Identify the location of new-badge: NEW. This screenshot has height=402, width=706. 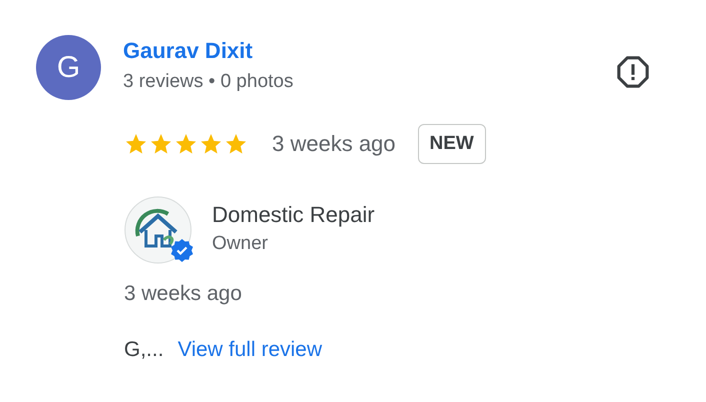
(452, 144).